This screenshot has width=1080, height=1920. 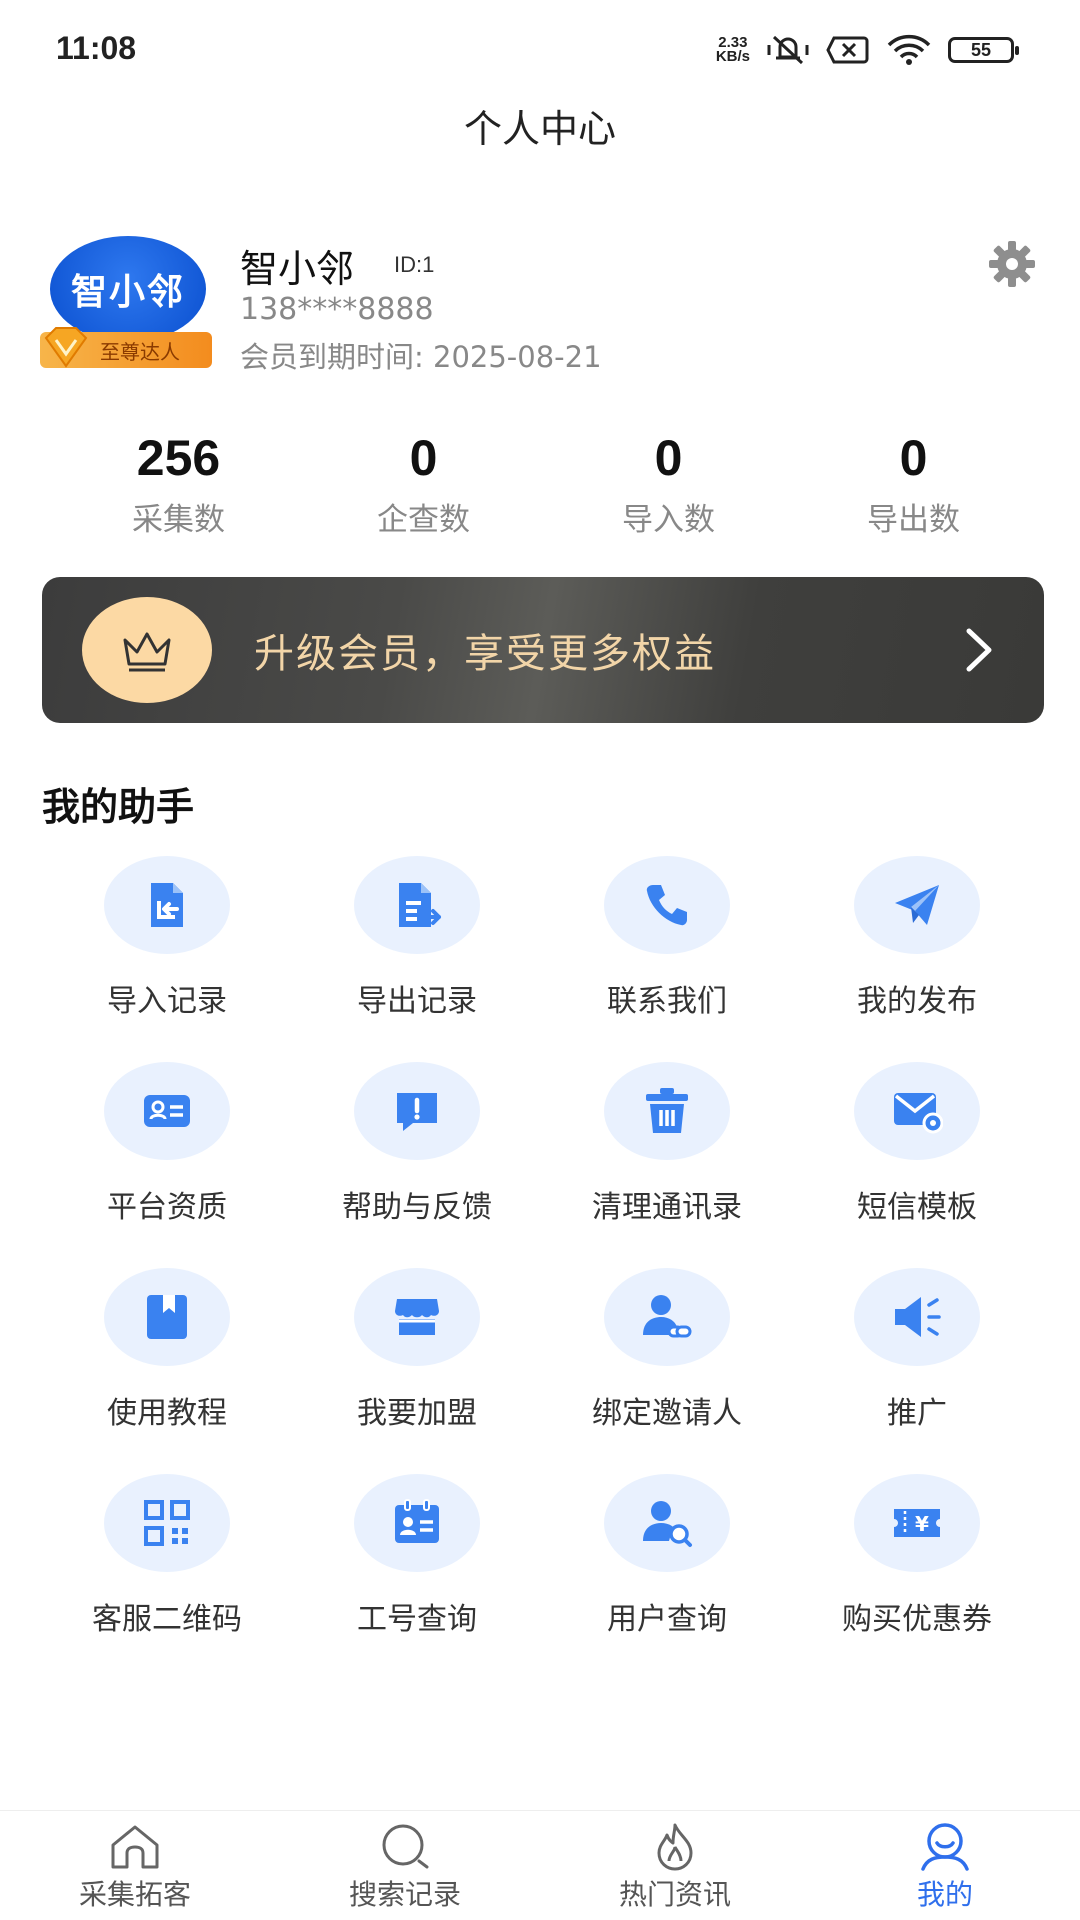 I want to click on tab-label: 搜索记录, so click(x=404, y=1894).